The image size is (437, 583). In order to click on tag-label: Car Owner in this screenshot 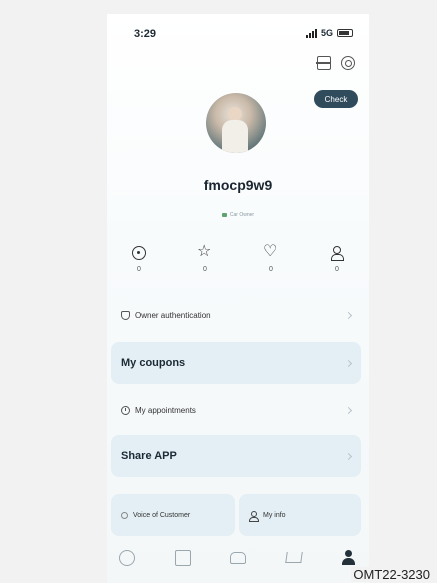, I will do `click(242, 215)`.